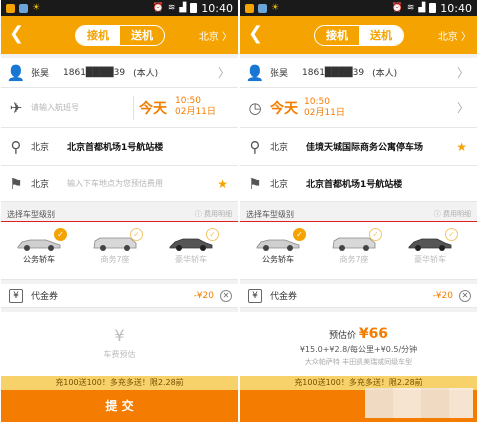  I want to click on start-city: 北京, so click(279, 148).